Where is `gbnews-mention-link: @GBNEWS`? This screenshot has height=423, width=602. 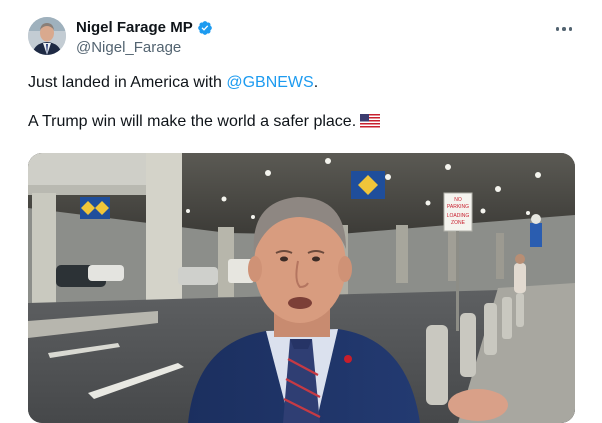
gbnews-mention-link: @GBNEWS is located at coordinates (269, 82).